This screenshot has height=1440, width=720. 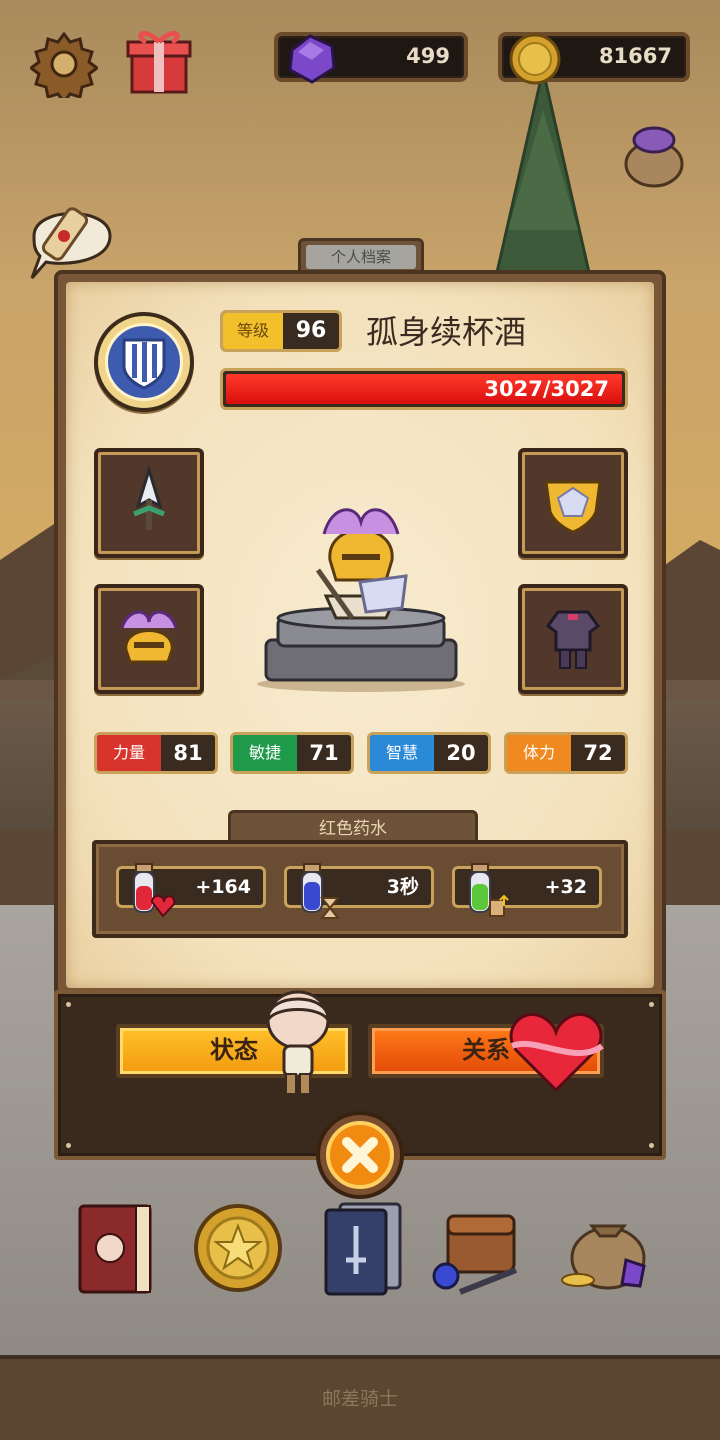 I want to click on book-icon, so click(x=115, y=1249).